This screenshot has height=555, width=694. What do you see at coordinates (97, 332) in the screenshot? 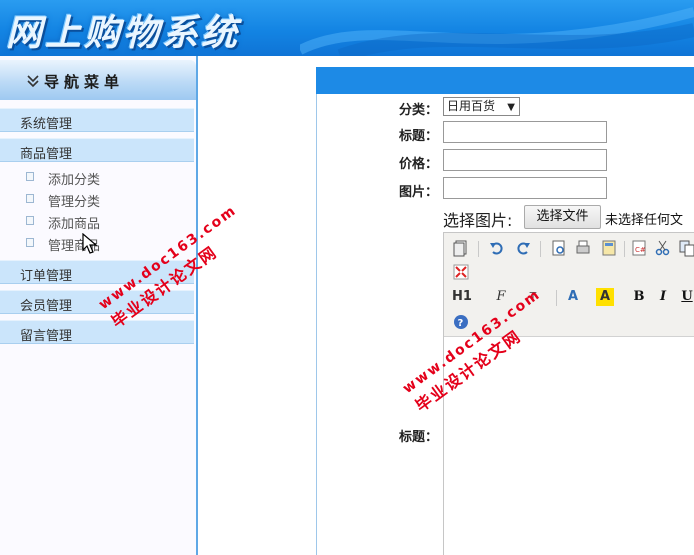
I see `sidebar-item-messages: 留言管理` at bounding box center [97, 332].